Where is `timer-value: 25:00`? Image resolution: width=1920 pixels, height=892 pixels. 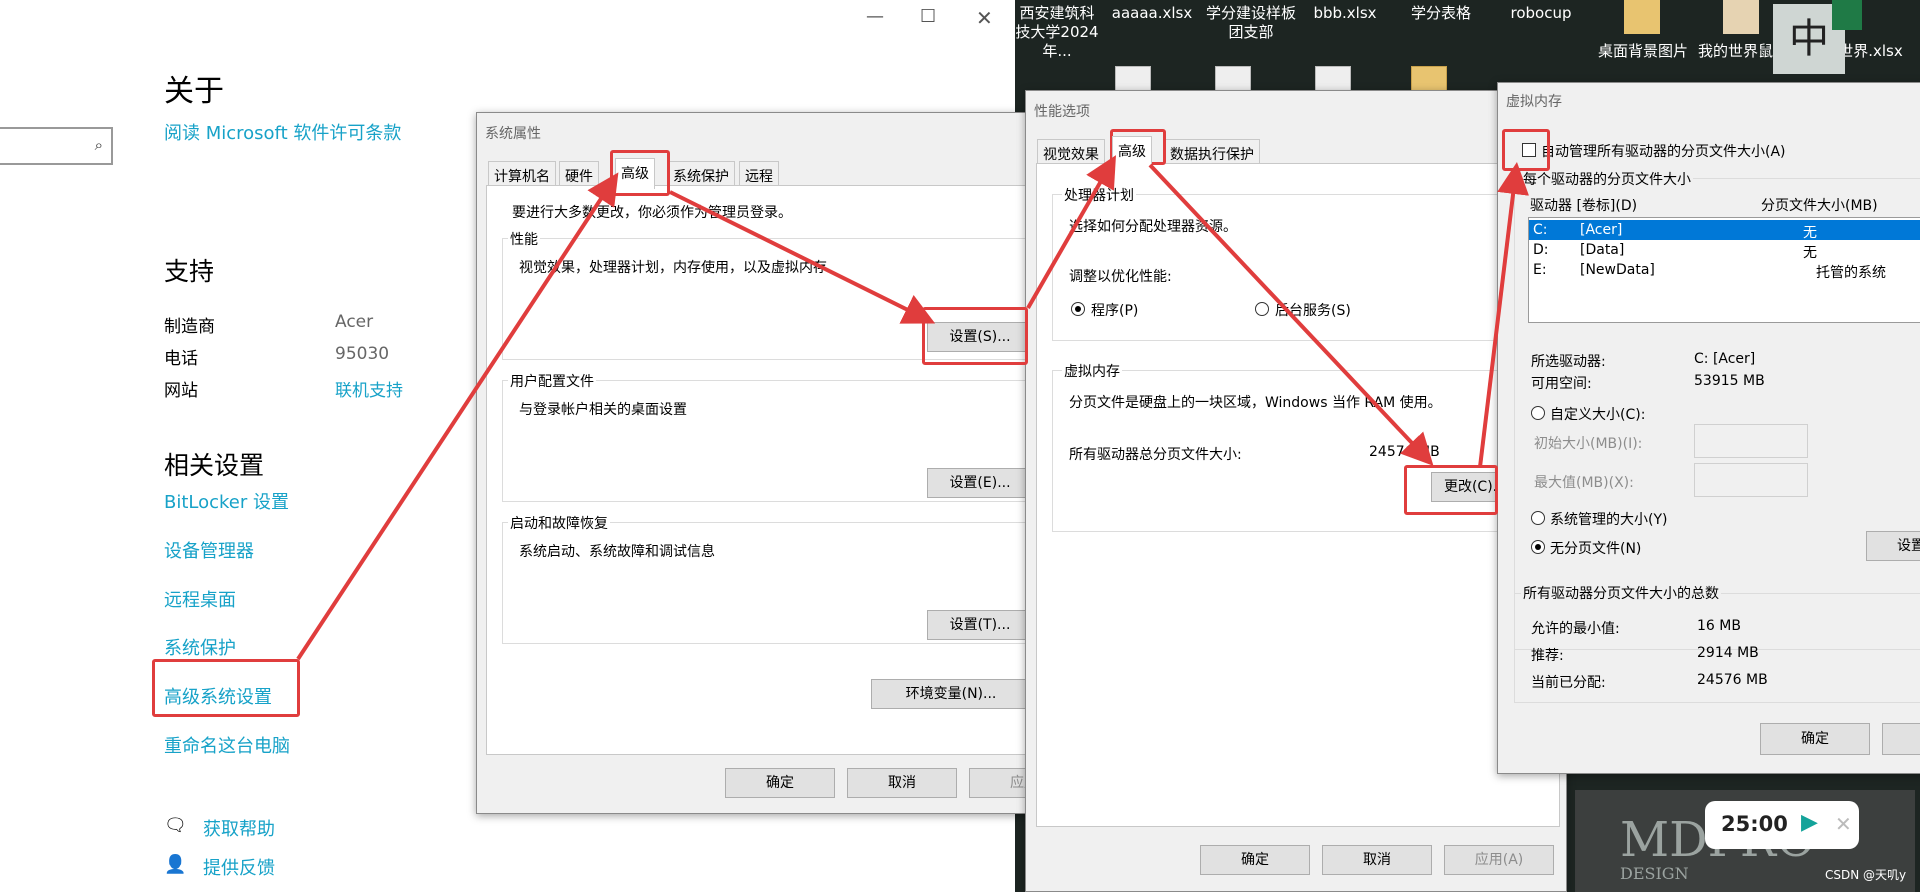
timer-value: 25:00 is located at coordinates (1754, 824).